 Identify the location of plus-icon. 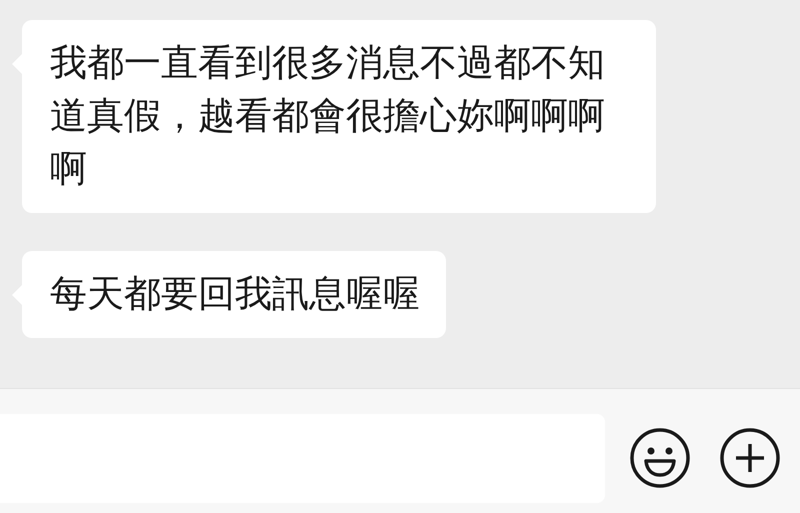
(750, 458).